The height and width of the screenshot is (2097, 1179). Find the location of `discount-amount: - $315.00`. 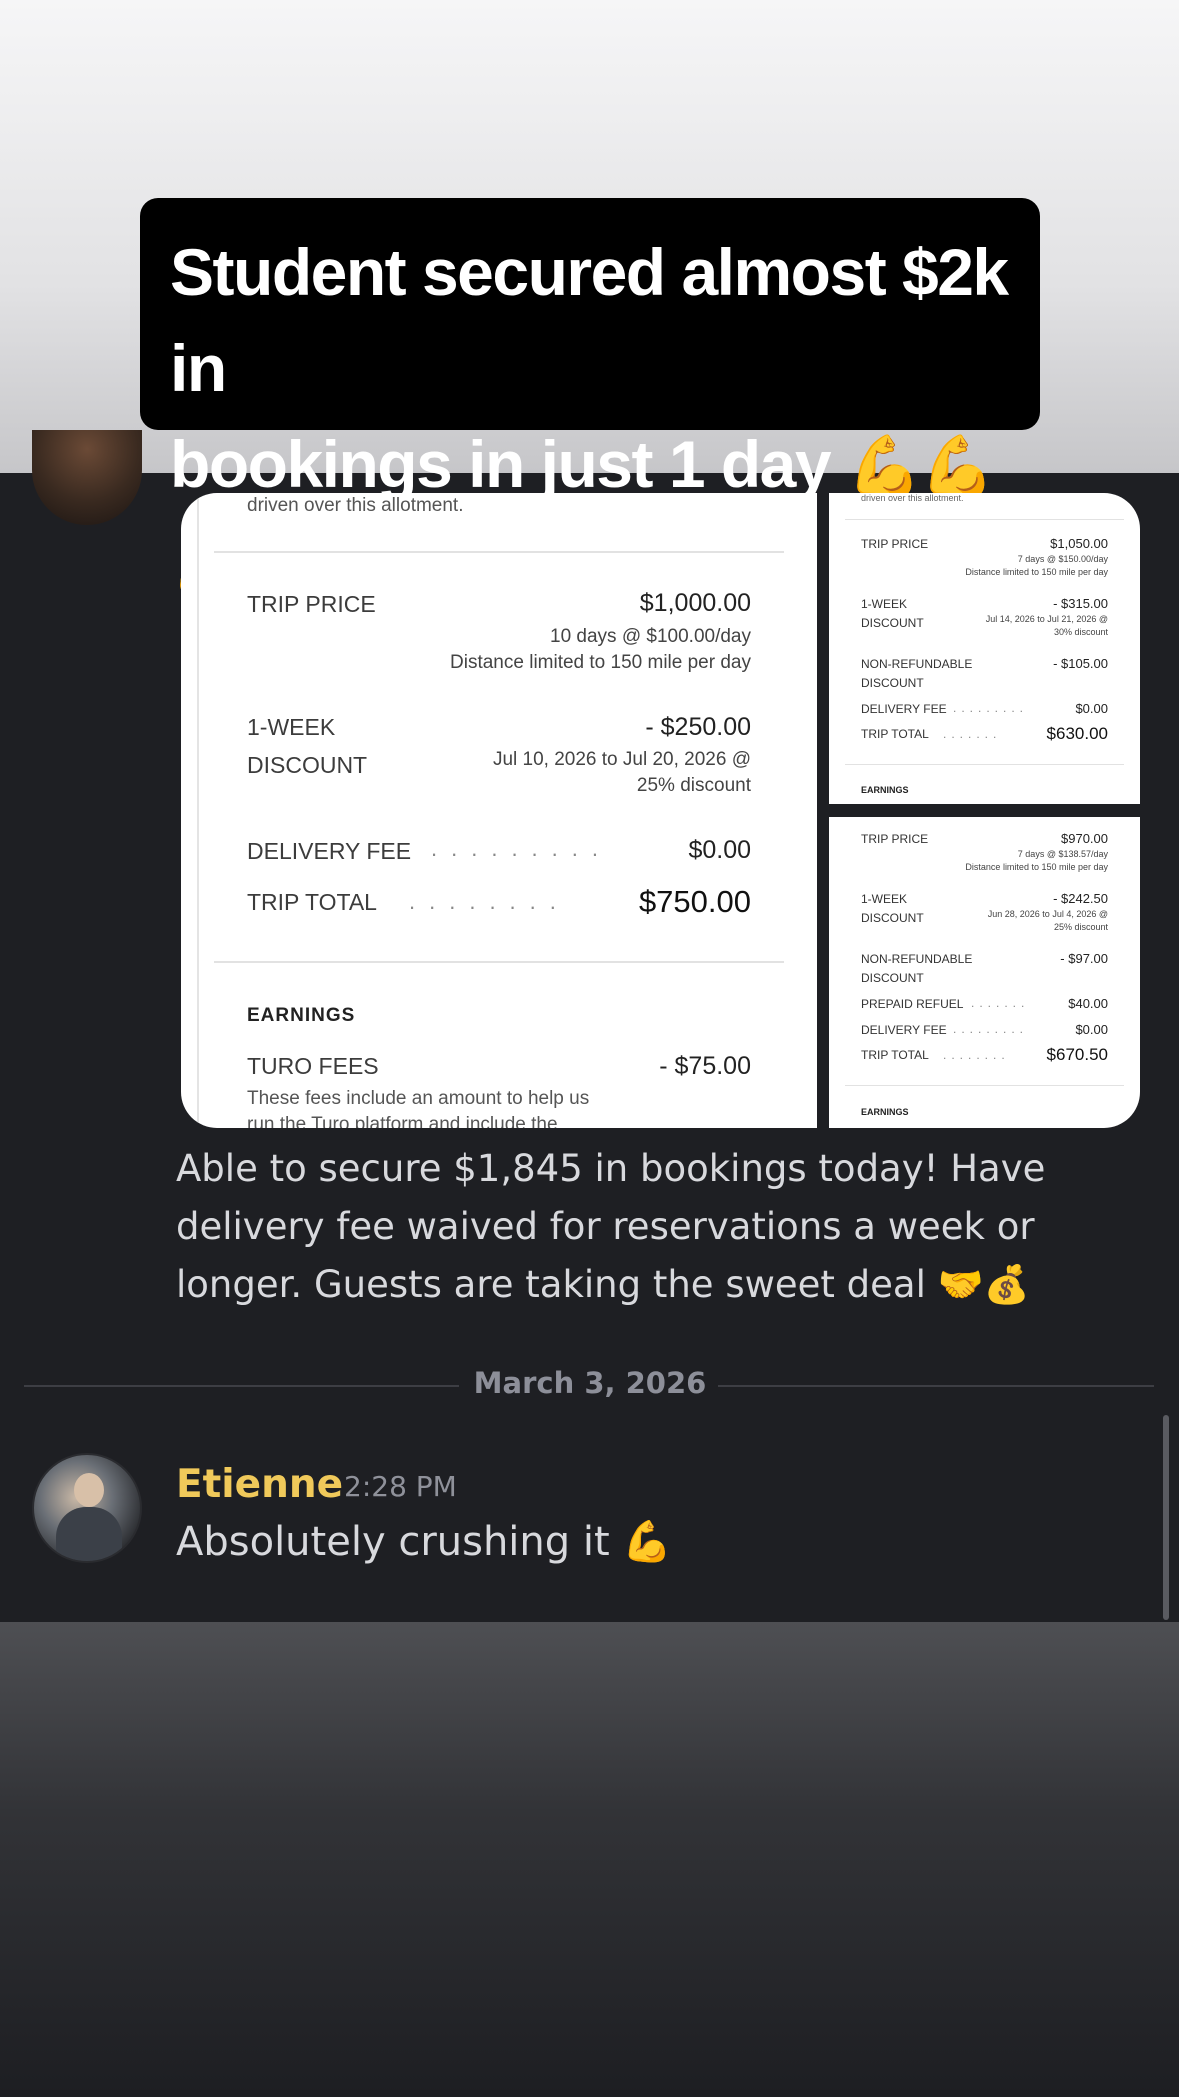

discount-amount: - $315.00 is located at coordinates (1080, 603).